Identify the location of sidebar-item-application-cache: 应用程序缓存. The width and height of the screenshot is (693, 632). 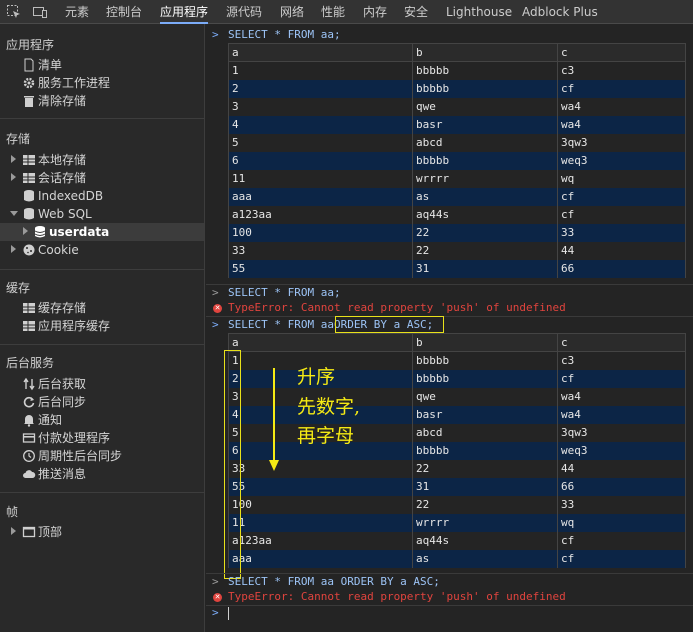
(102, 326).